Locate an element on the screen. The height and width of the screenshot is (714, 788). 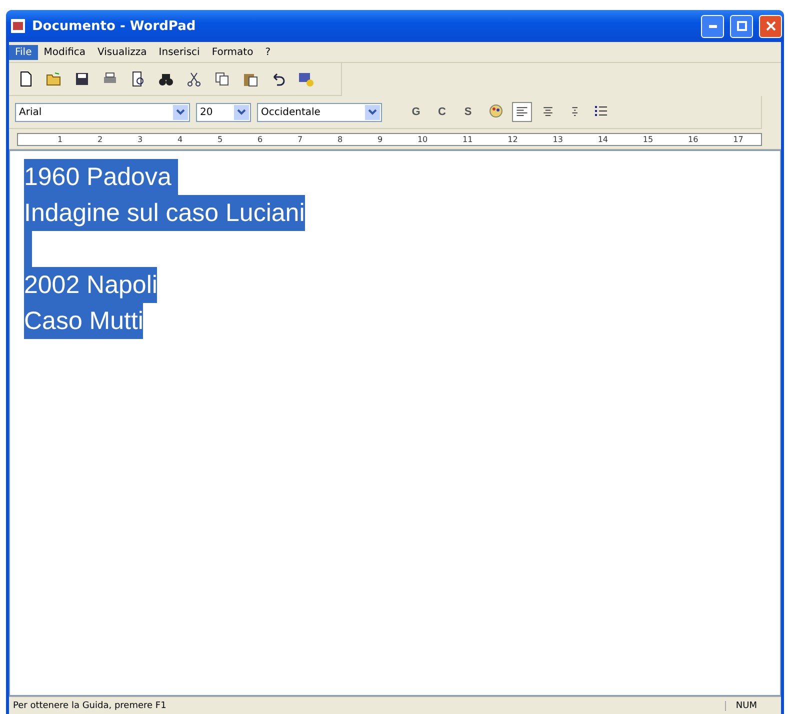
copy-icon is located at coordinates (222, 79).